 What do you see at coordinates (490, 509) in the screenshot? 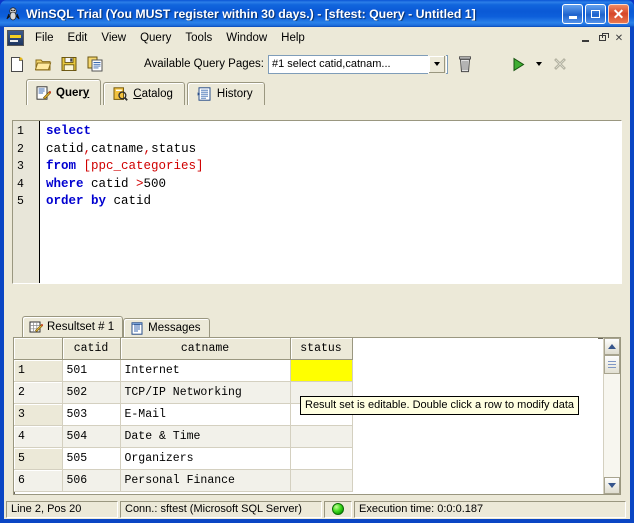
I see `status-execution-time: Execution time: 0:0:0.187` at bounding box center [490, 509].